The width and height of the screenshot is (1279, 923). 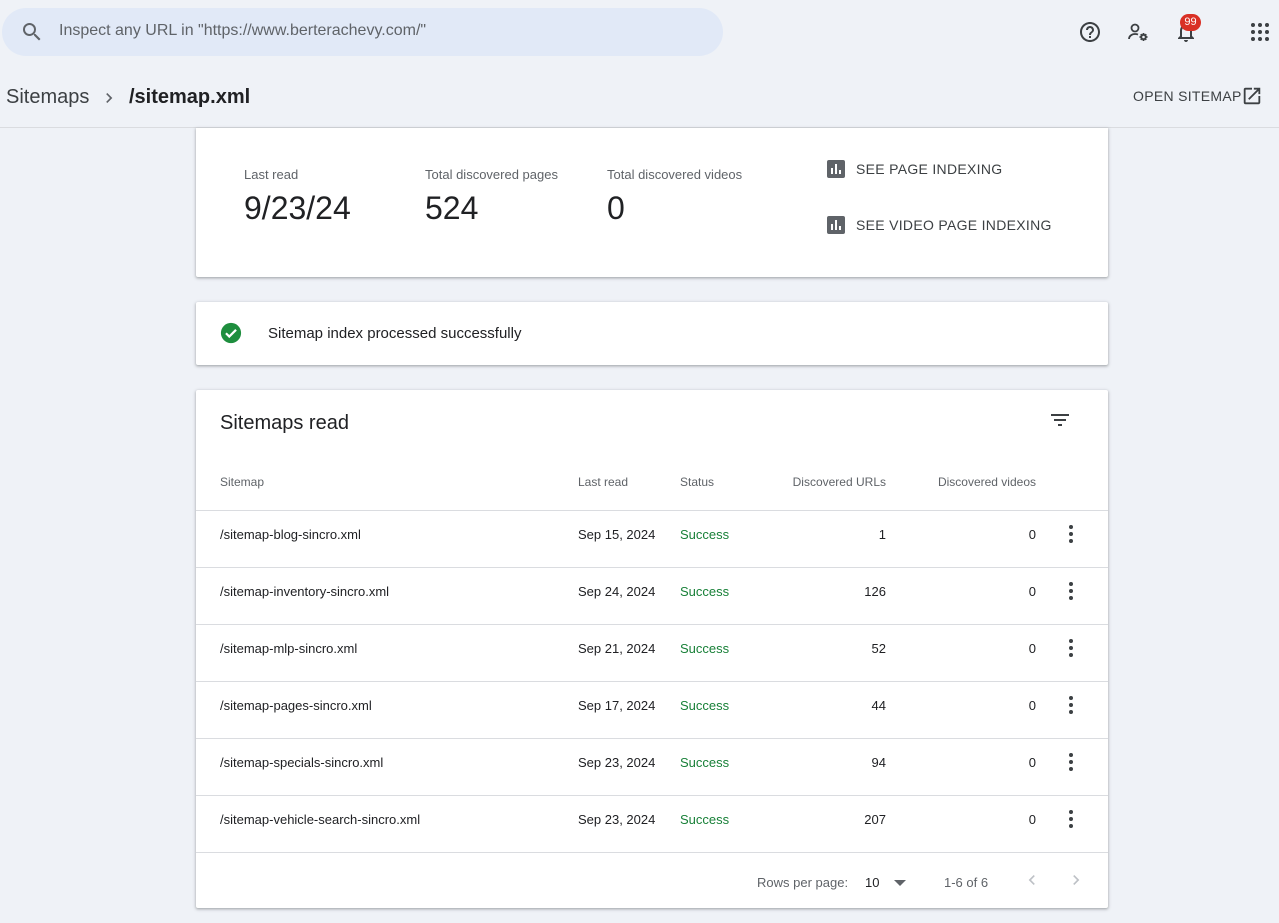 I want to click on status-message: Sitemap index processed successfully, so click(x=395, y=333).